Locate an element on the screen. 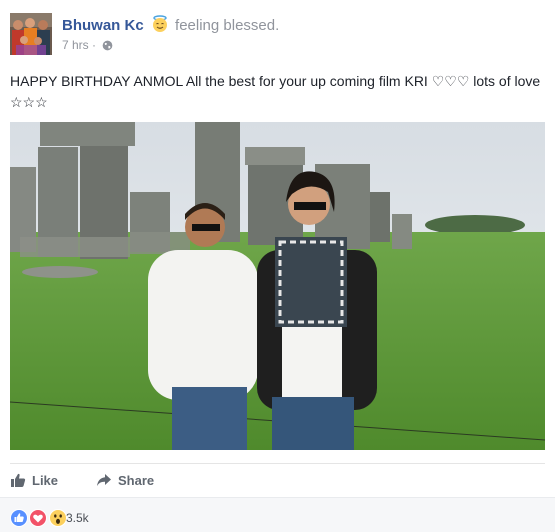 This screenshot has height=532, width=555. post-meta: 7 hrs · is located at coordinates (87, 46).